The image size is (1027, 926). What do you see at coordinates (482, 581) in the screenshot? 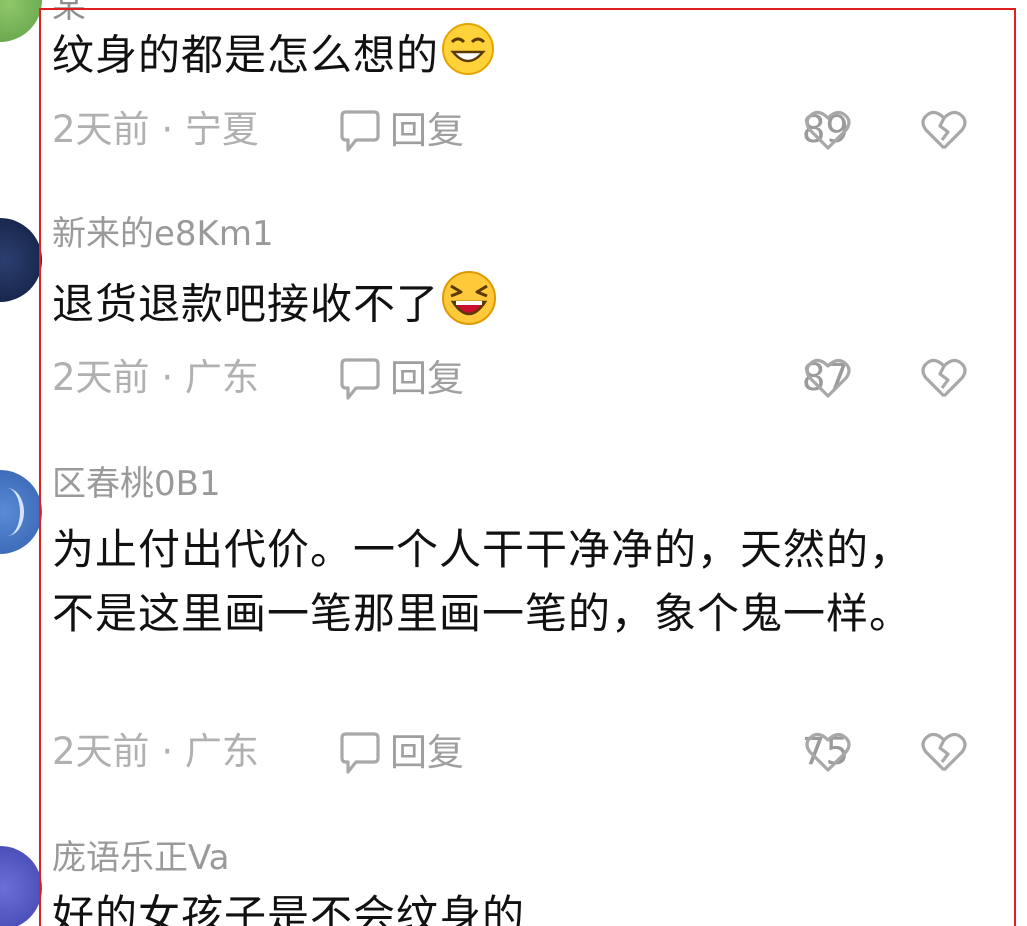
I see `comment-content: 为止付出代价。一个人干干净净的，天然的，不是这里画一笔那里画一笔的，象个鬼一样。` at bounding box center [482, 581].